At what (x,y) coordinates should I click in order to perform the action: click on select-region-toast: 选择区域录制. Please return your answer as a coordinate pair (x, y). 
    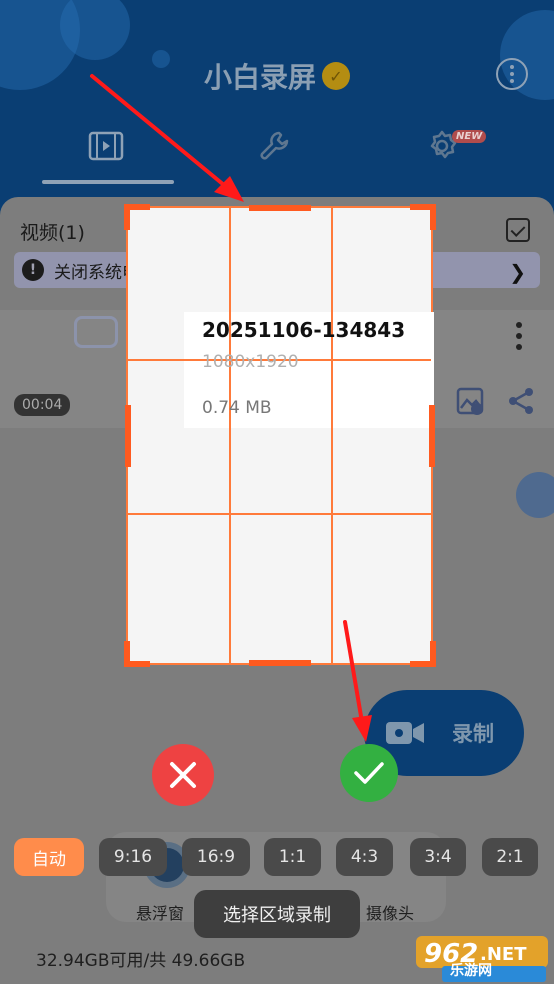
    Looking at the image, I should click on (277, 914).